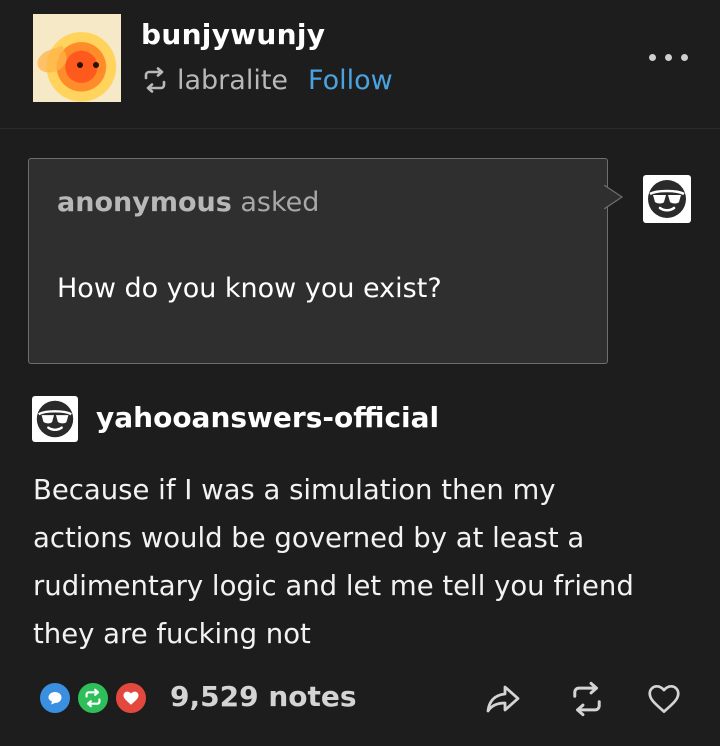 This screenshot has width=720, height=746. Describe the element at coordinates (350, 80) in the screenshot. I see `follow-link: Follow` at that location.